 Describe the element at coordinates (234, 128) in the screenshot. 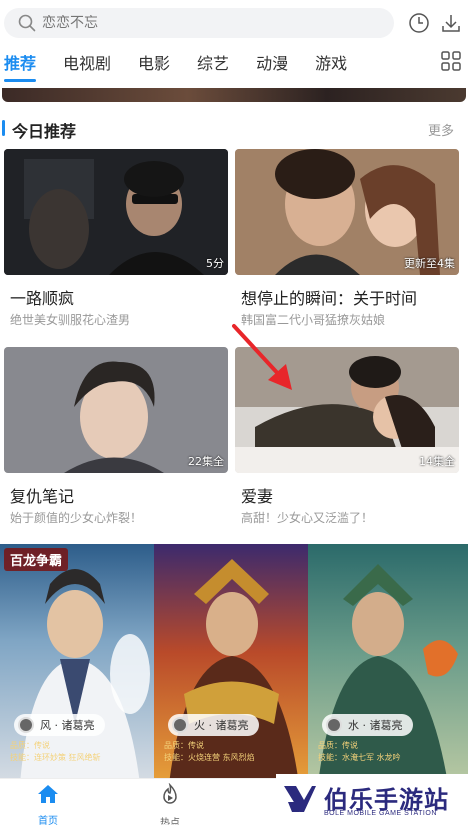

I see `section-header: 今日推荐 更多` at that location.